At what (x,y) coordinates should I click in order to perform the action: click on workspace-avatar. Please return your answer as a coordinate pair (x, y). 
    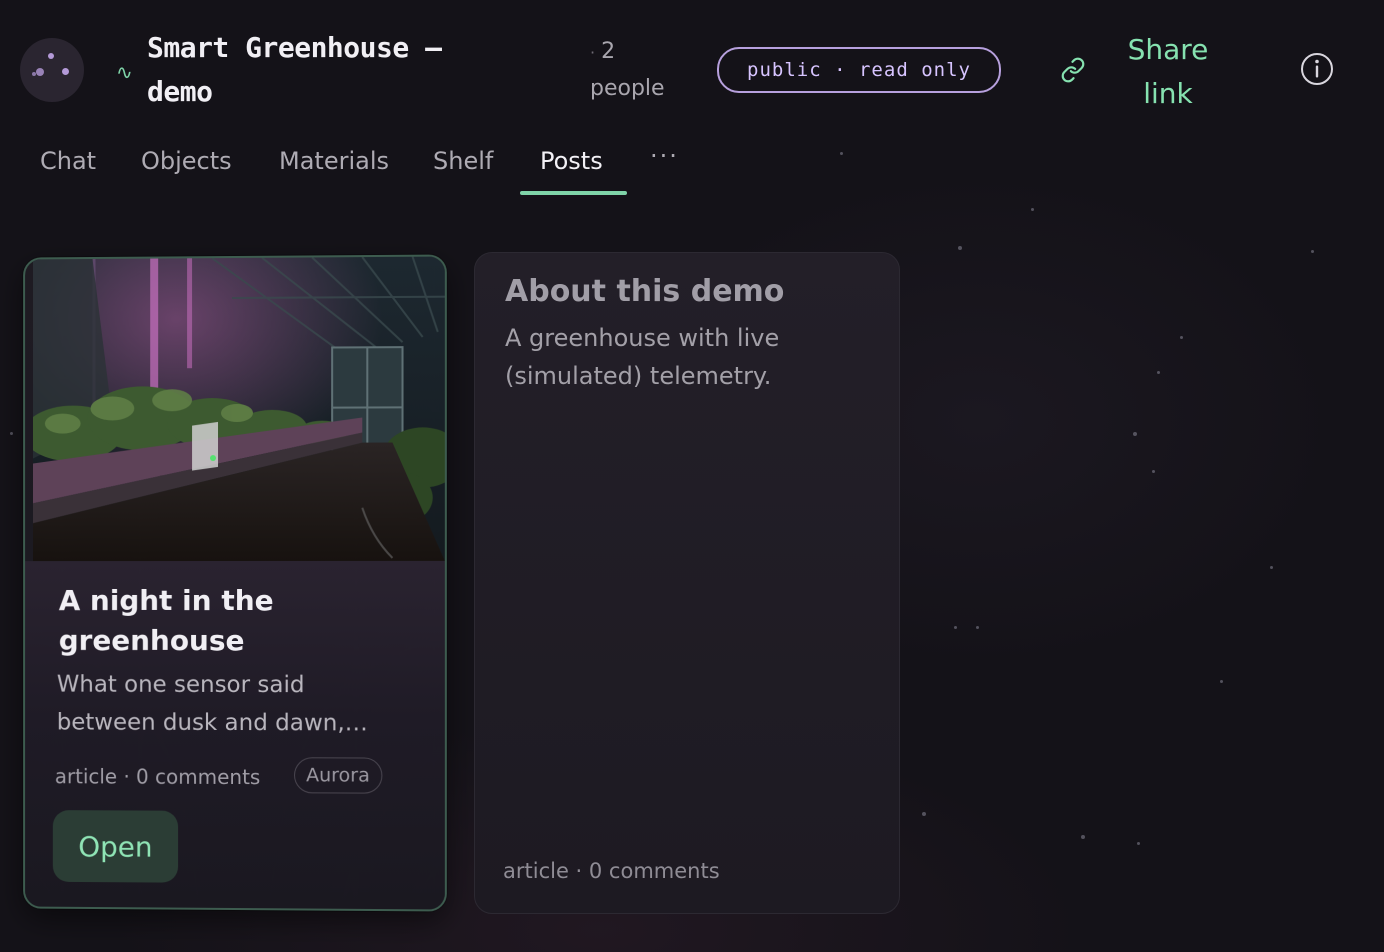
    Looking at the image, I should click on (52, 70).